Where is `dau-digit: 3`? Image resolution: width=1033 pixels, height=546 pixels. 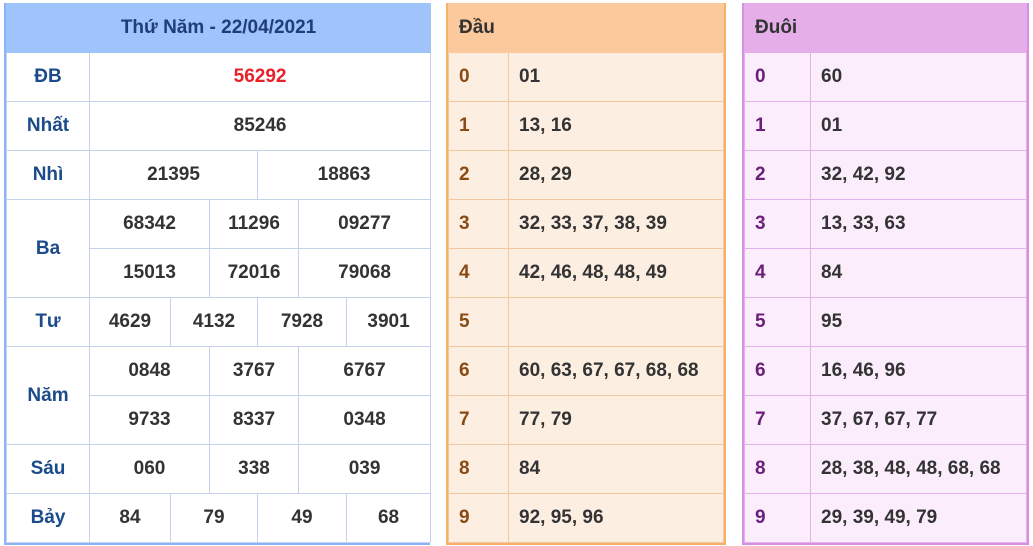 dau-digit: 3 is located at coordinates (478, 224).